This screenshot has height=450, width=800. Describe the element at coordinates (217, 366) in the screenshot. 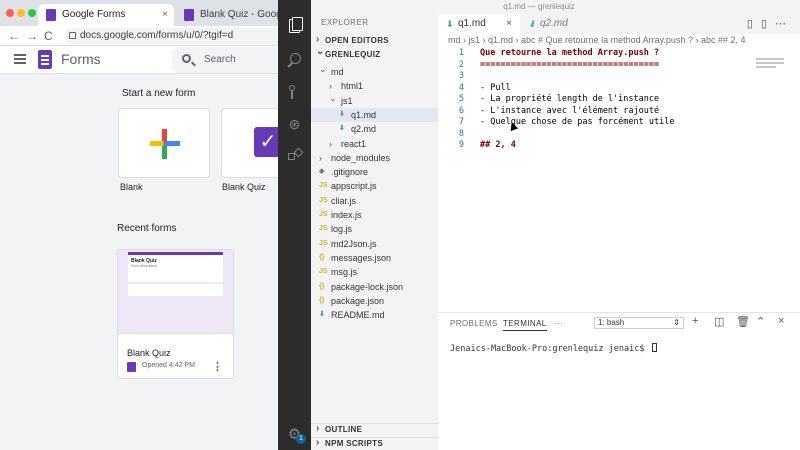

I see `more-options-icon: ⋮` at that location.